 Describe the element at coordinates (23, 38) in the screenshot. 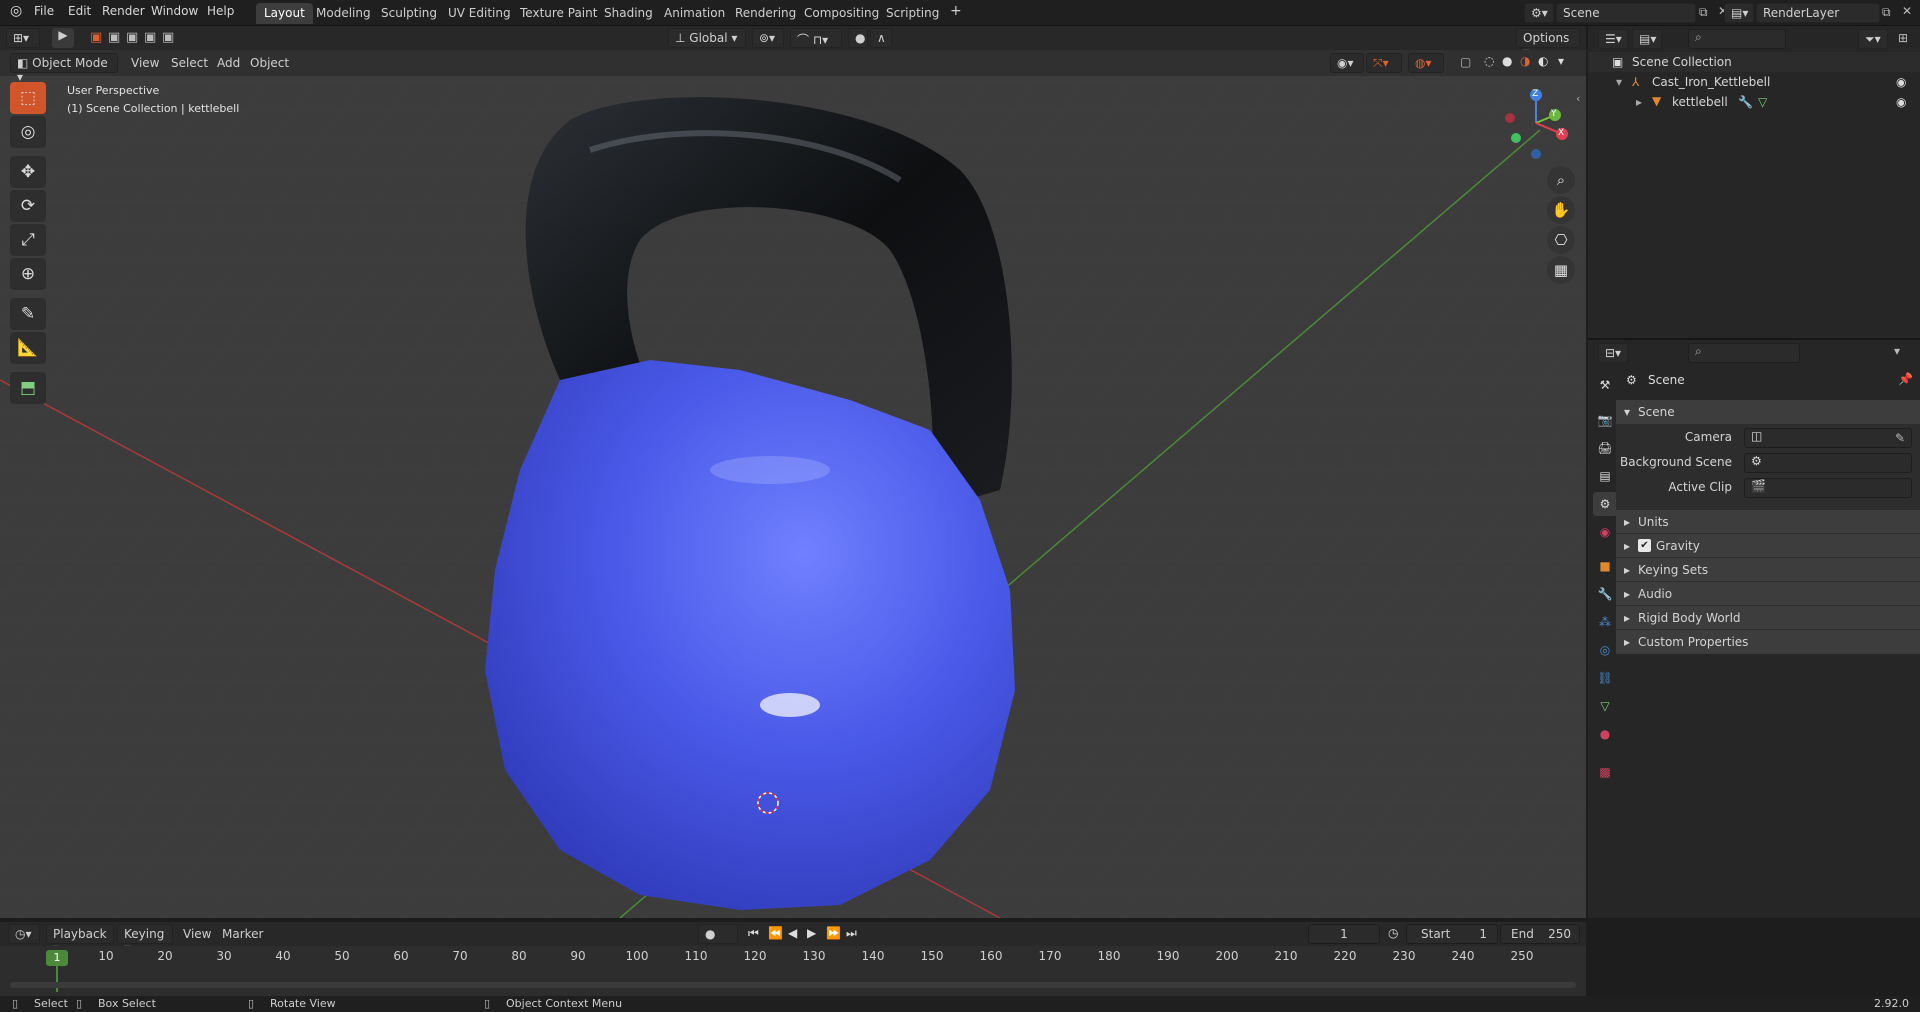

I see `editor-type-icon: ⊞▾` at that location.